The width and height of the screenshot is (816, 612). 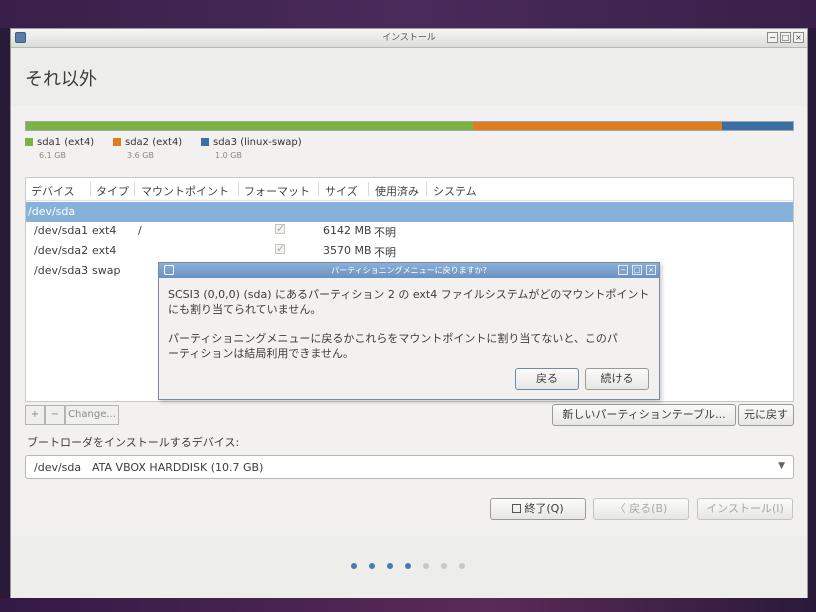 I want to click on close-icon: ×, so click(x=798, y=37).